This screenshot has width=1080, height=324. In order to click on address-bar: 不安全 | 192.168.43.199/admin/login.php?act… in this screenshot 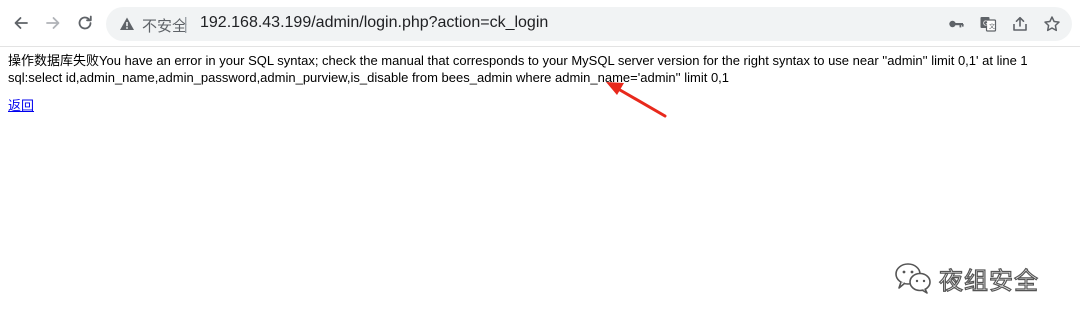, I will do `click(589, 24)`.